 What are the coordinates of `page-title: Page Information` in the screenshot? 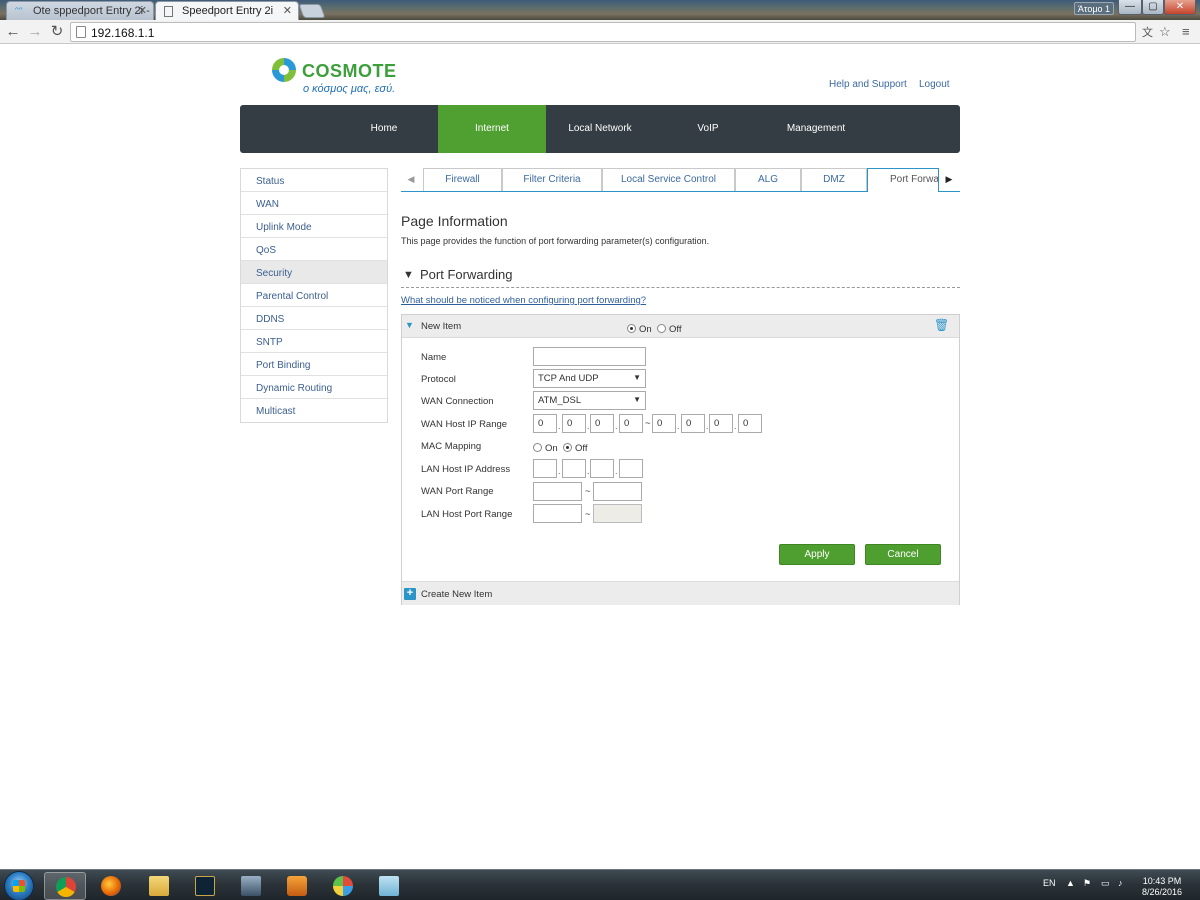 It's located at (454, 221).